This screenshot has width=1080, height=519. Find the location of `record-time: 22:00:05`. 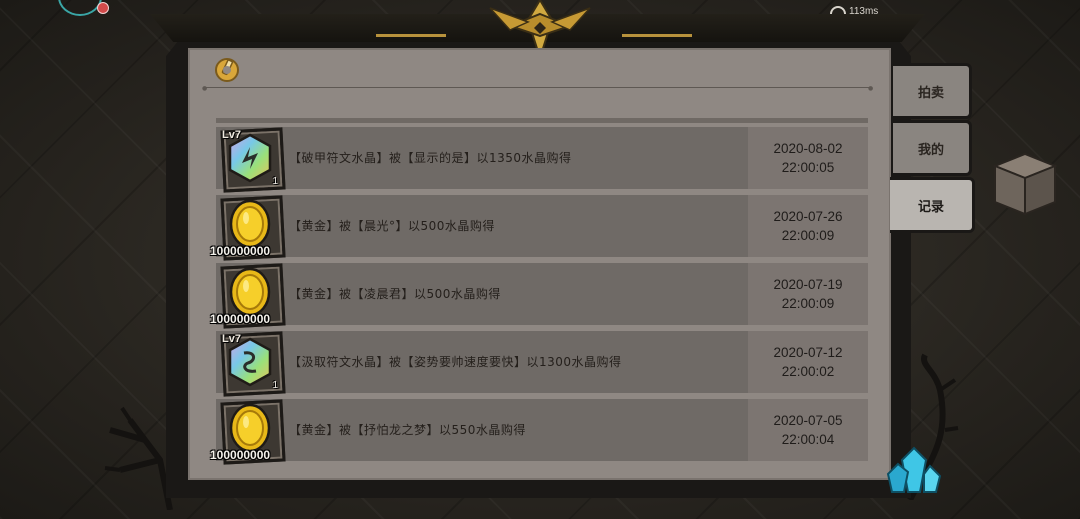

record-time: 22:00:05 is located at coordinates (808, 167).